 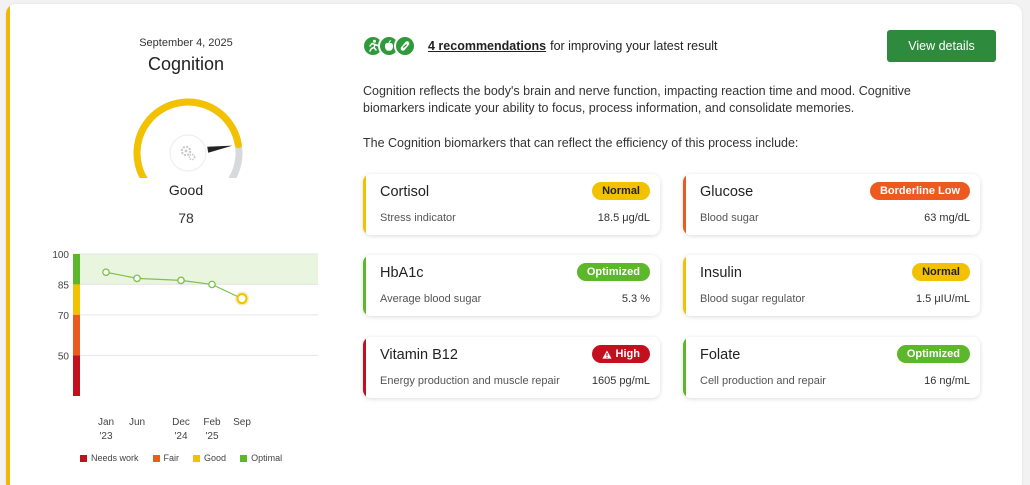 What do you see at coordinates (402, 273) in the screenshot?
I see `biomarker-name: HbA1c` at bounding box center [402, 273].